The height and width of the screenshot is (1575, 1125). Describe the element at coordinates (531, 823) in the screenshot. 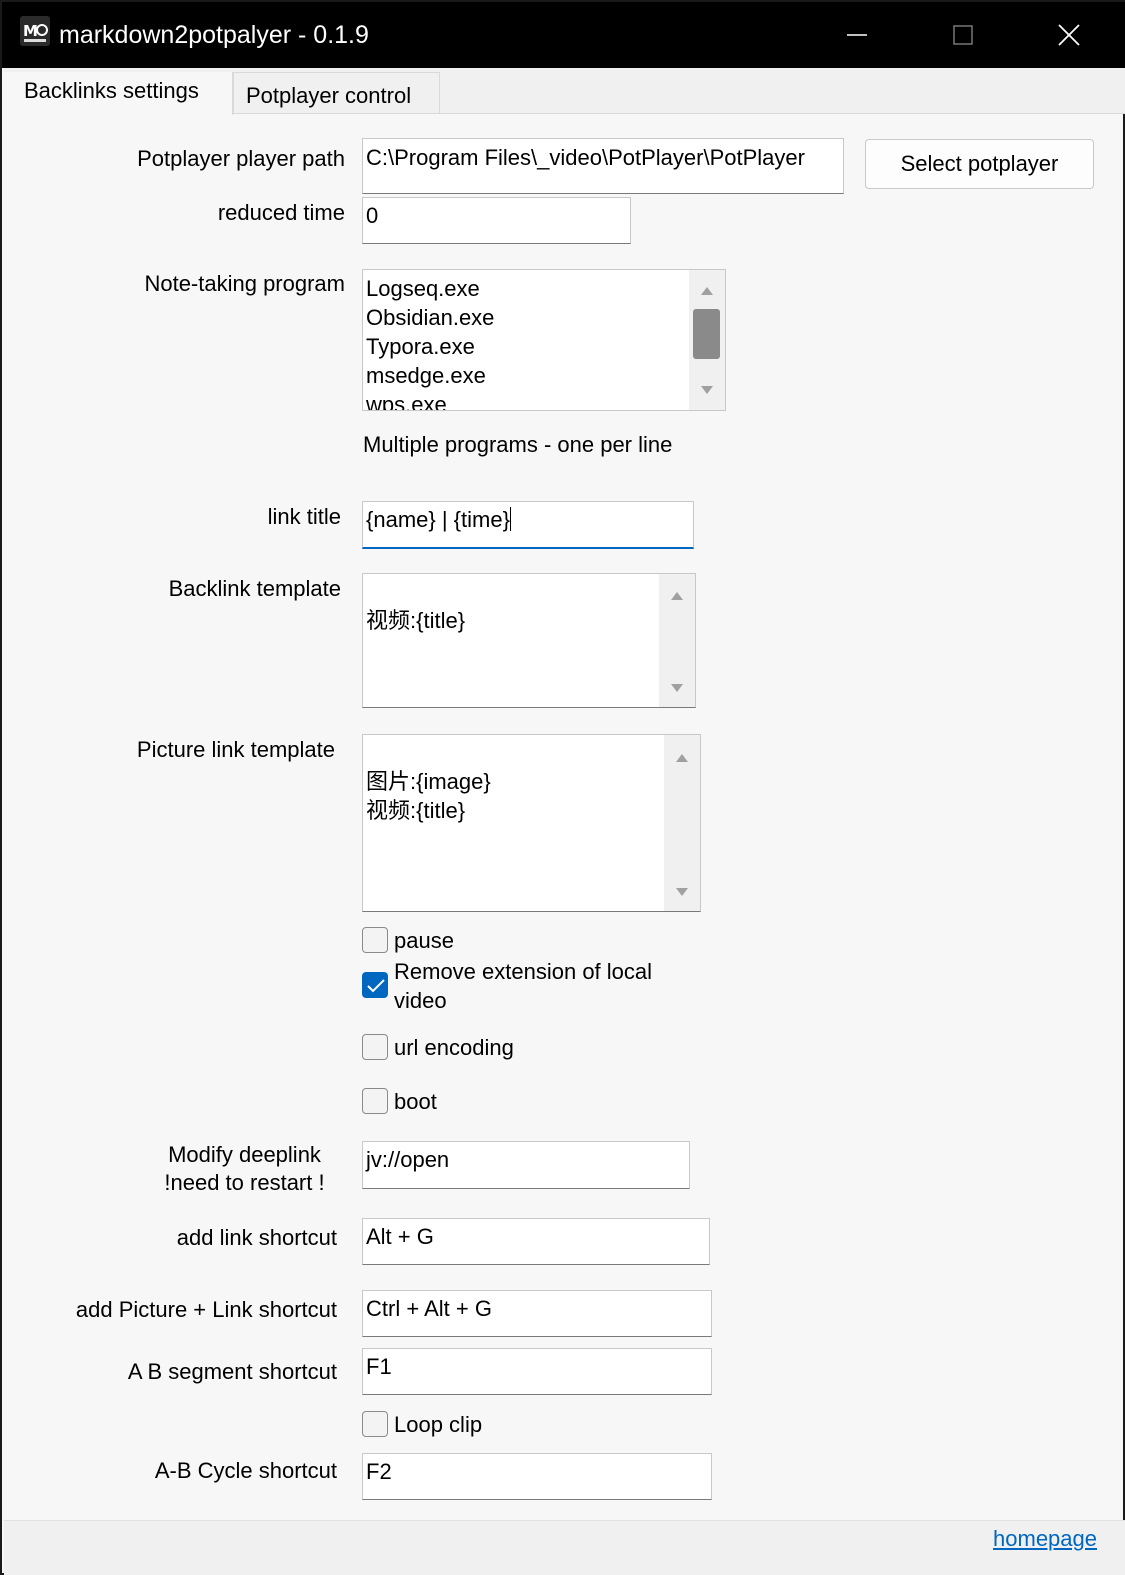

I see `picture-link-template-textarea: 图片:{image} 视频:{title}` at that location.